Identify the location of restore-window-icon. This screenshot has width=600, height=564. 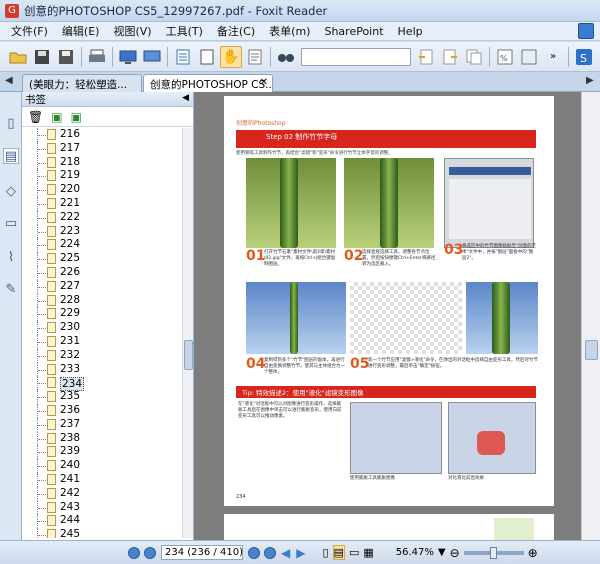
(586, 31).